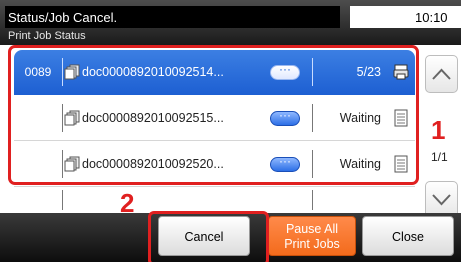 The width and height of the screenshot is (461, 262). What do you see at coordinates (208, 236) in the screenshot?
I see `annotation-highlight-cancel` at bounding box center [208, 236].